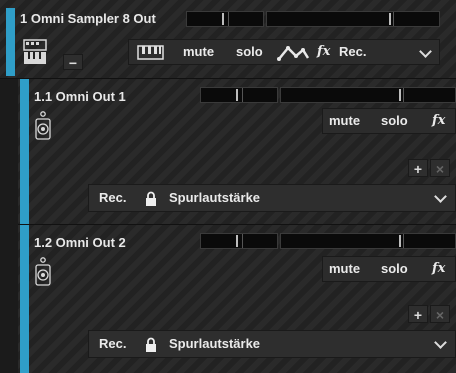 The width and height of the screenshot is (456, 373). What do you see at coordinates (73, 62) in the screenshot?
I see `collapse-button: −` at bounding box center [73, 62].